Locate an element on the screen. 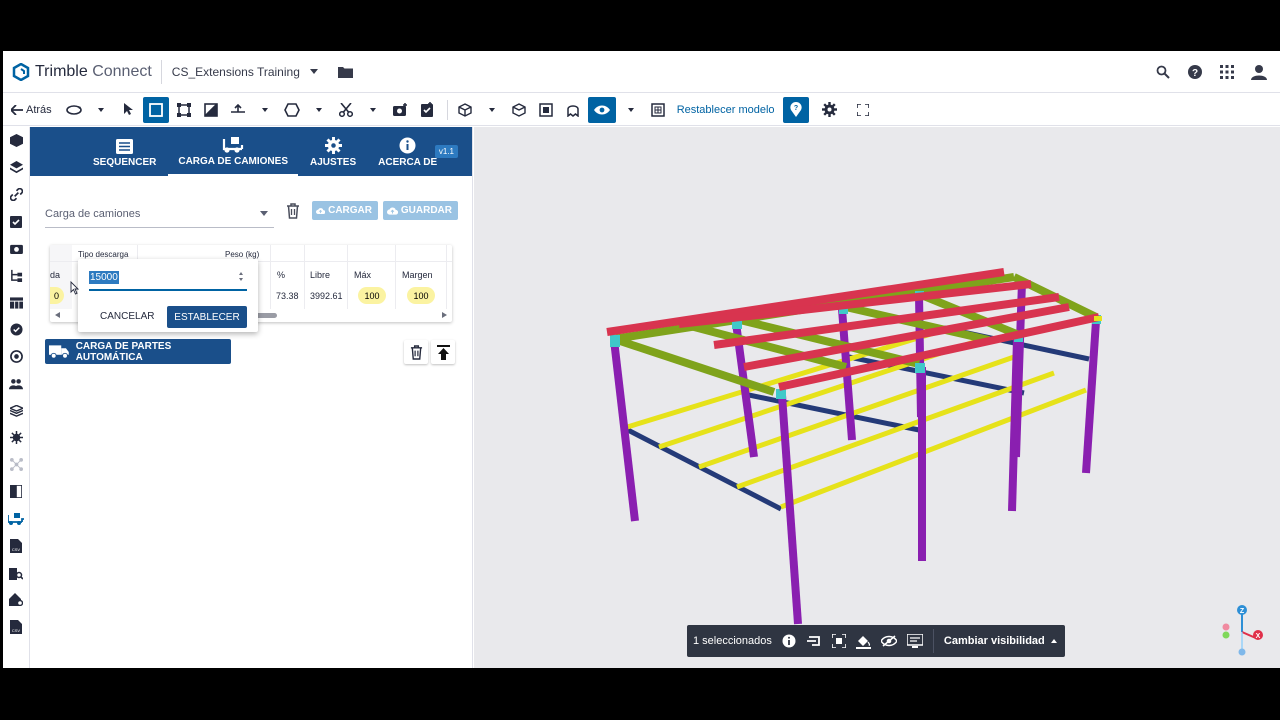 The image size is (1280, 720). layers-view-icon is located at coordinates (545, 109).